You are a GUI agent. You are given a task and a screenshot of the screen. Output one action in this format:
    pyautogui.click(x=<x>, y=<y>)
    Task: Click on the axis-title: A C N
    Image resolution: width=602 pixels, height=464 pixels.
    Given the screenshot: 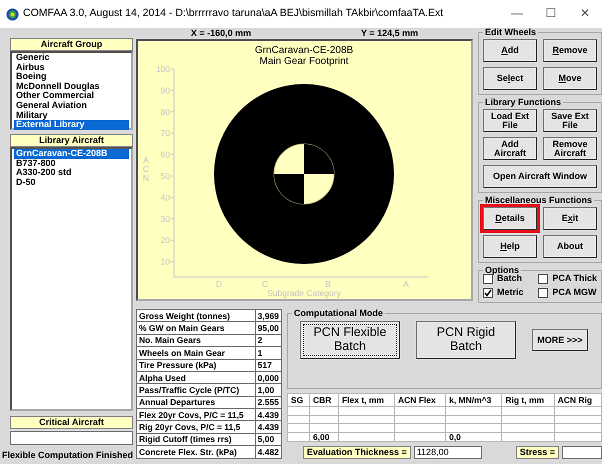 What is the action you would take?
    pyautogui.click(x=146, y=169)
    